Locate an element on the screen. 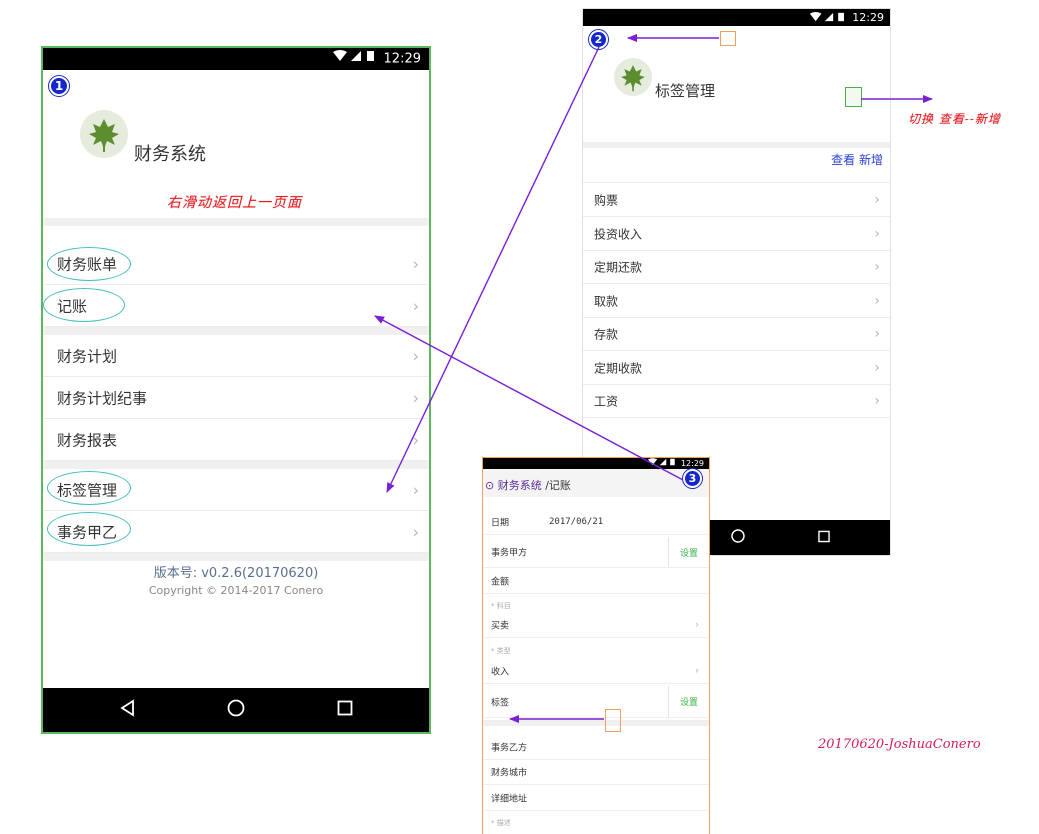  tag-label: 投资收入 is located at coordinates (618, 234).